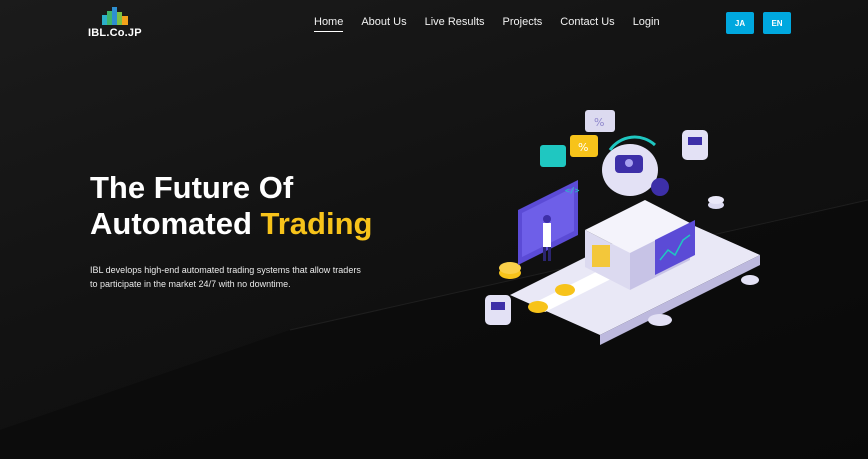 This screenshot has height=459, width=868. What do you see at coordinates (192, 187) in the screenshot?
I see `hero-title-line1: The Future Of` at bounding box center [192, 187].